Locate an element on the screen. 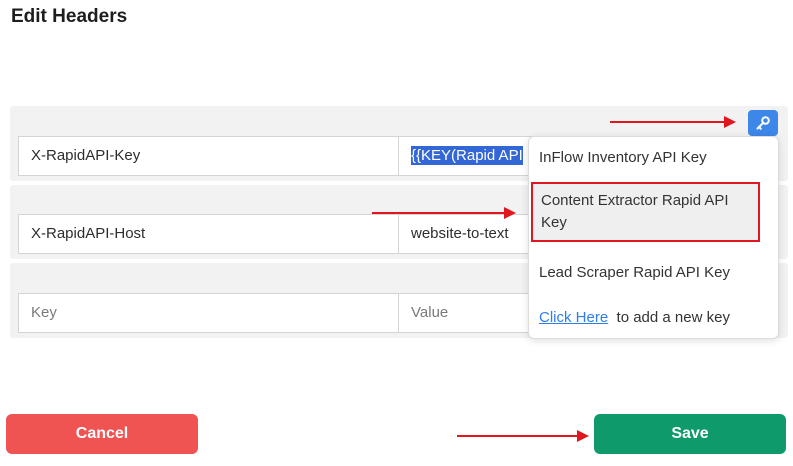 The height and width of the screenshot is (466, 793). key-icon is located at coordinates (763, 123).